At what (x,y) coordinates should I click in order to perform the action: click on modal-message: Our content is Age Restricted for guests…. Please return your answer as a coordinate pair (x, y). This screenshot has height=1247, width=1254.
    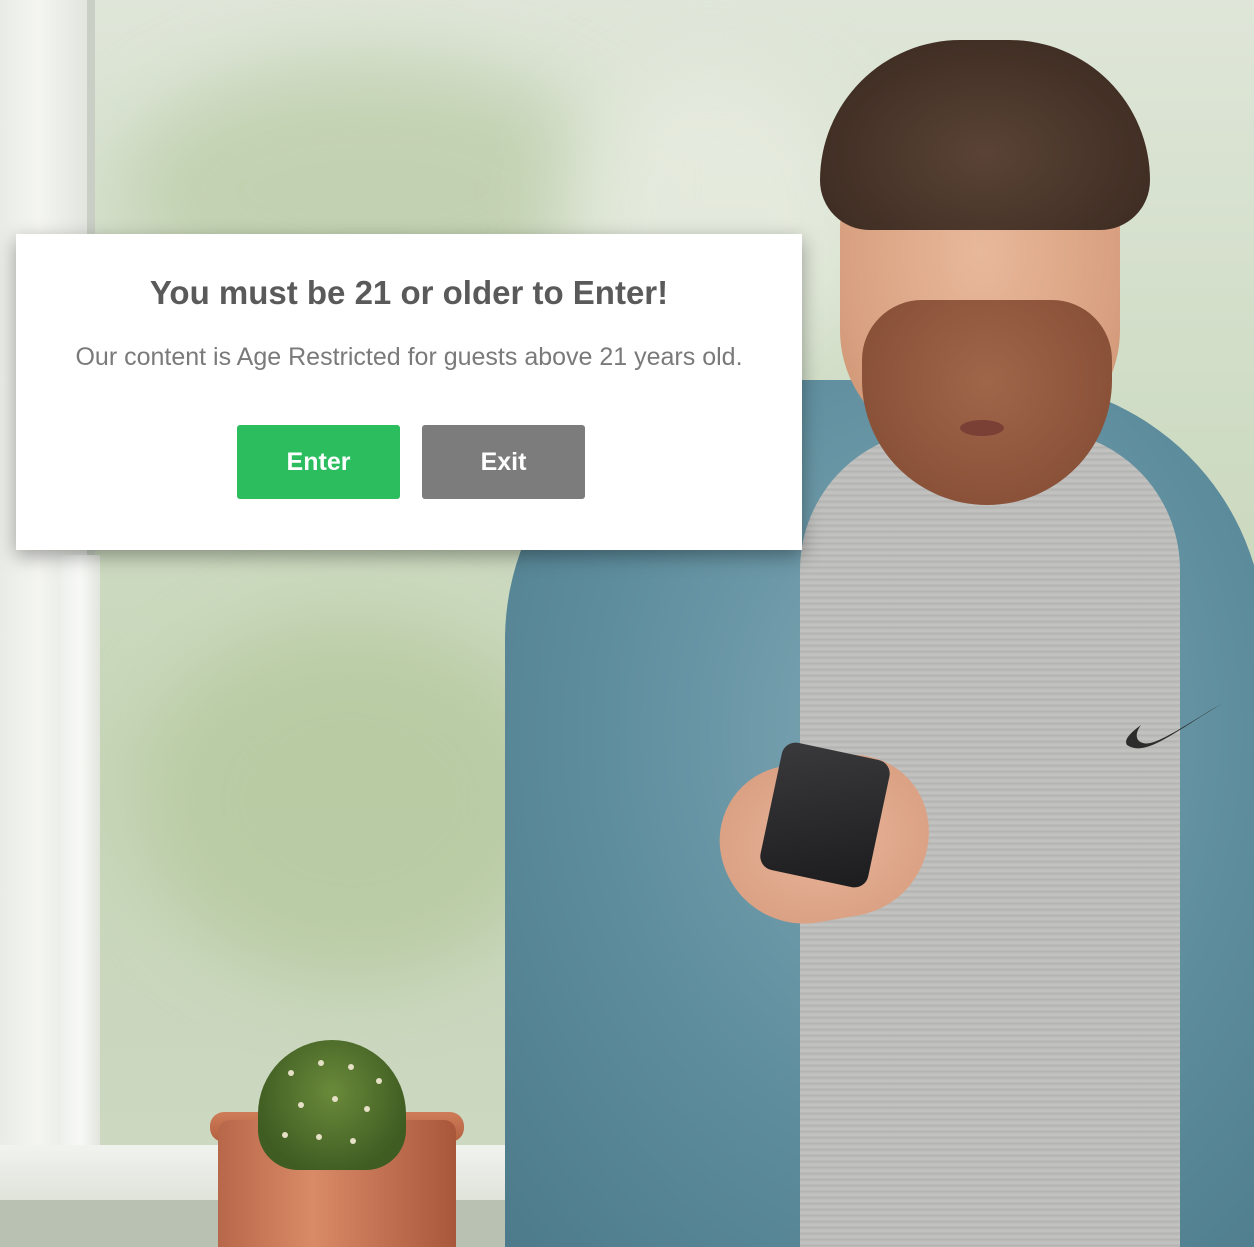
    Looking at the image, I should click on (409, 357).